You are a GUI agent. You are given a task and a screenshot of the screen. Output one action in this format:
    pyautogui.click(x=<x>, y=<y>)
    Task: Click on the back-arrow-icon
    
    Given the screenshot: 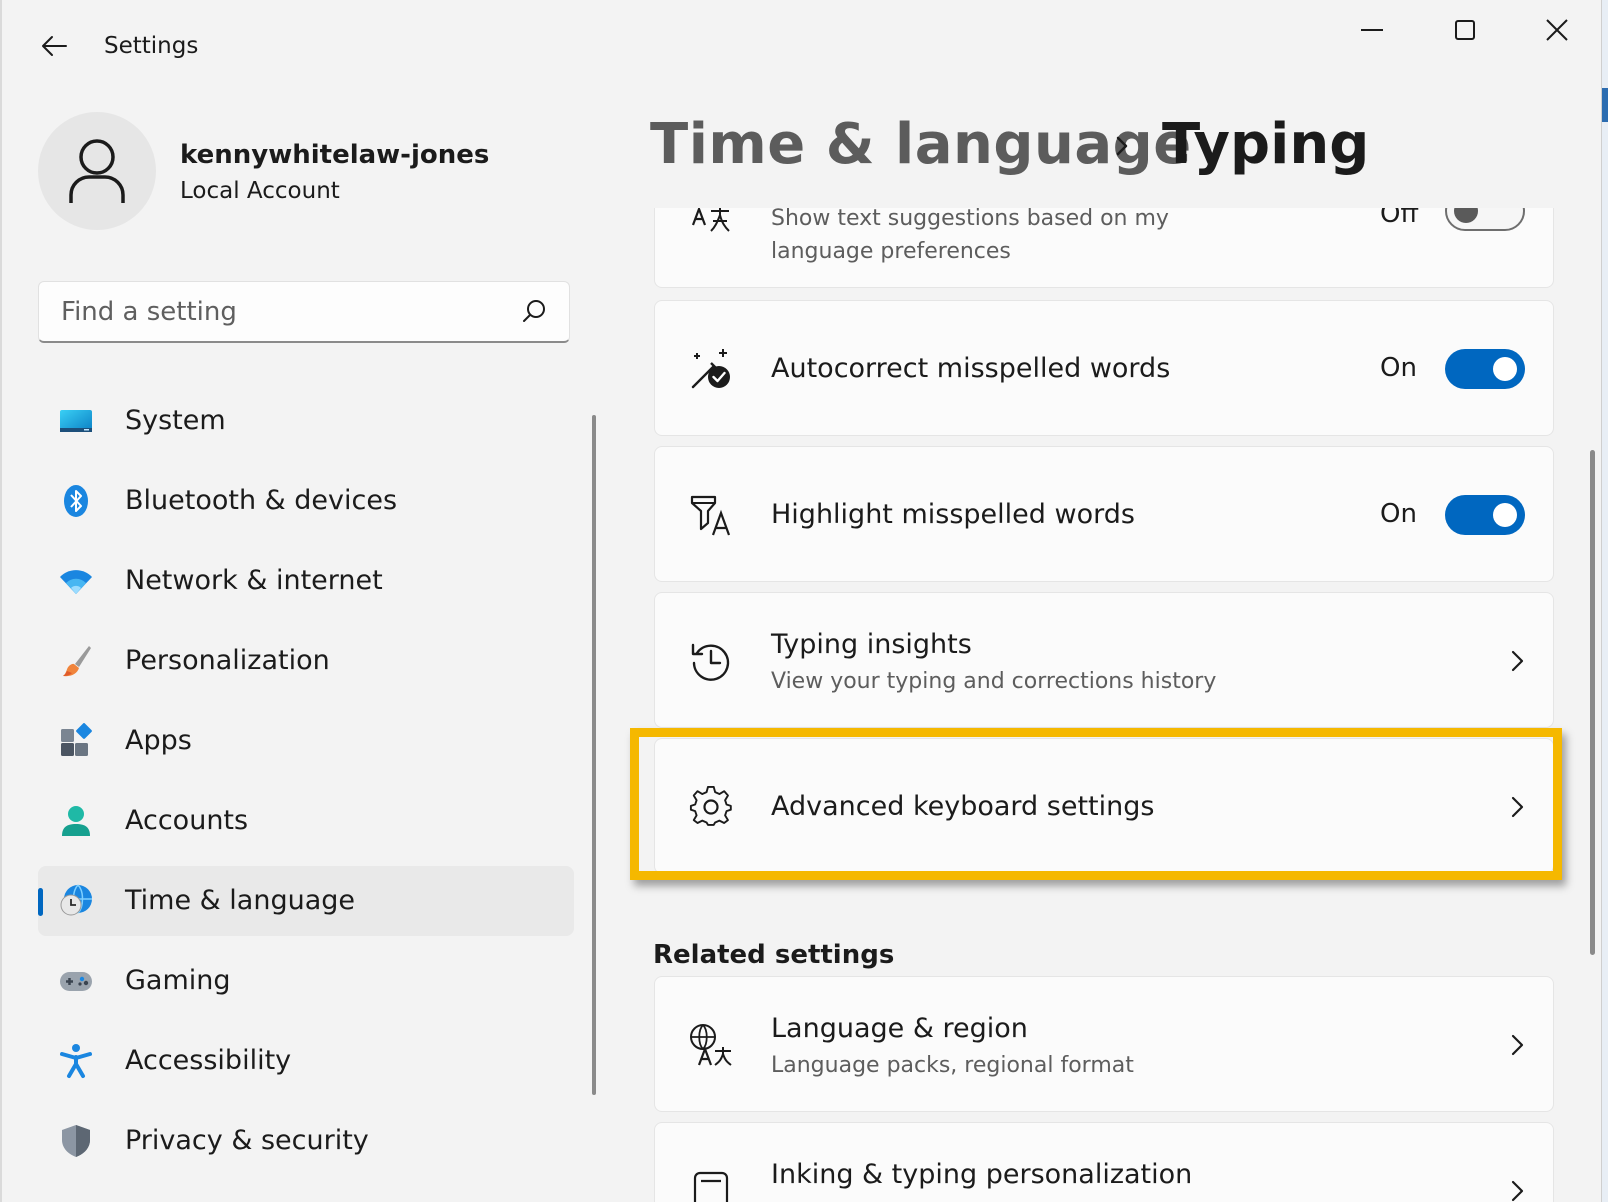 What is the action you would take?
    pyautogui.click(x=54, y=46)
    